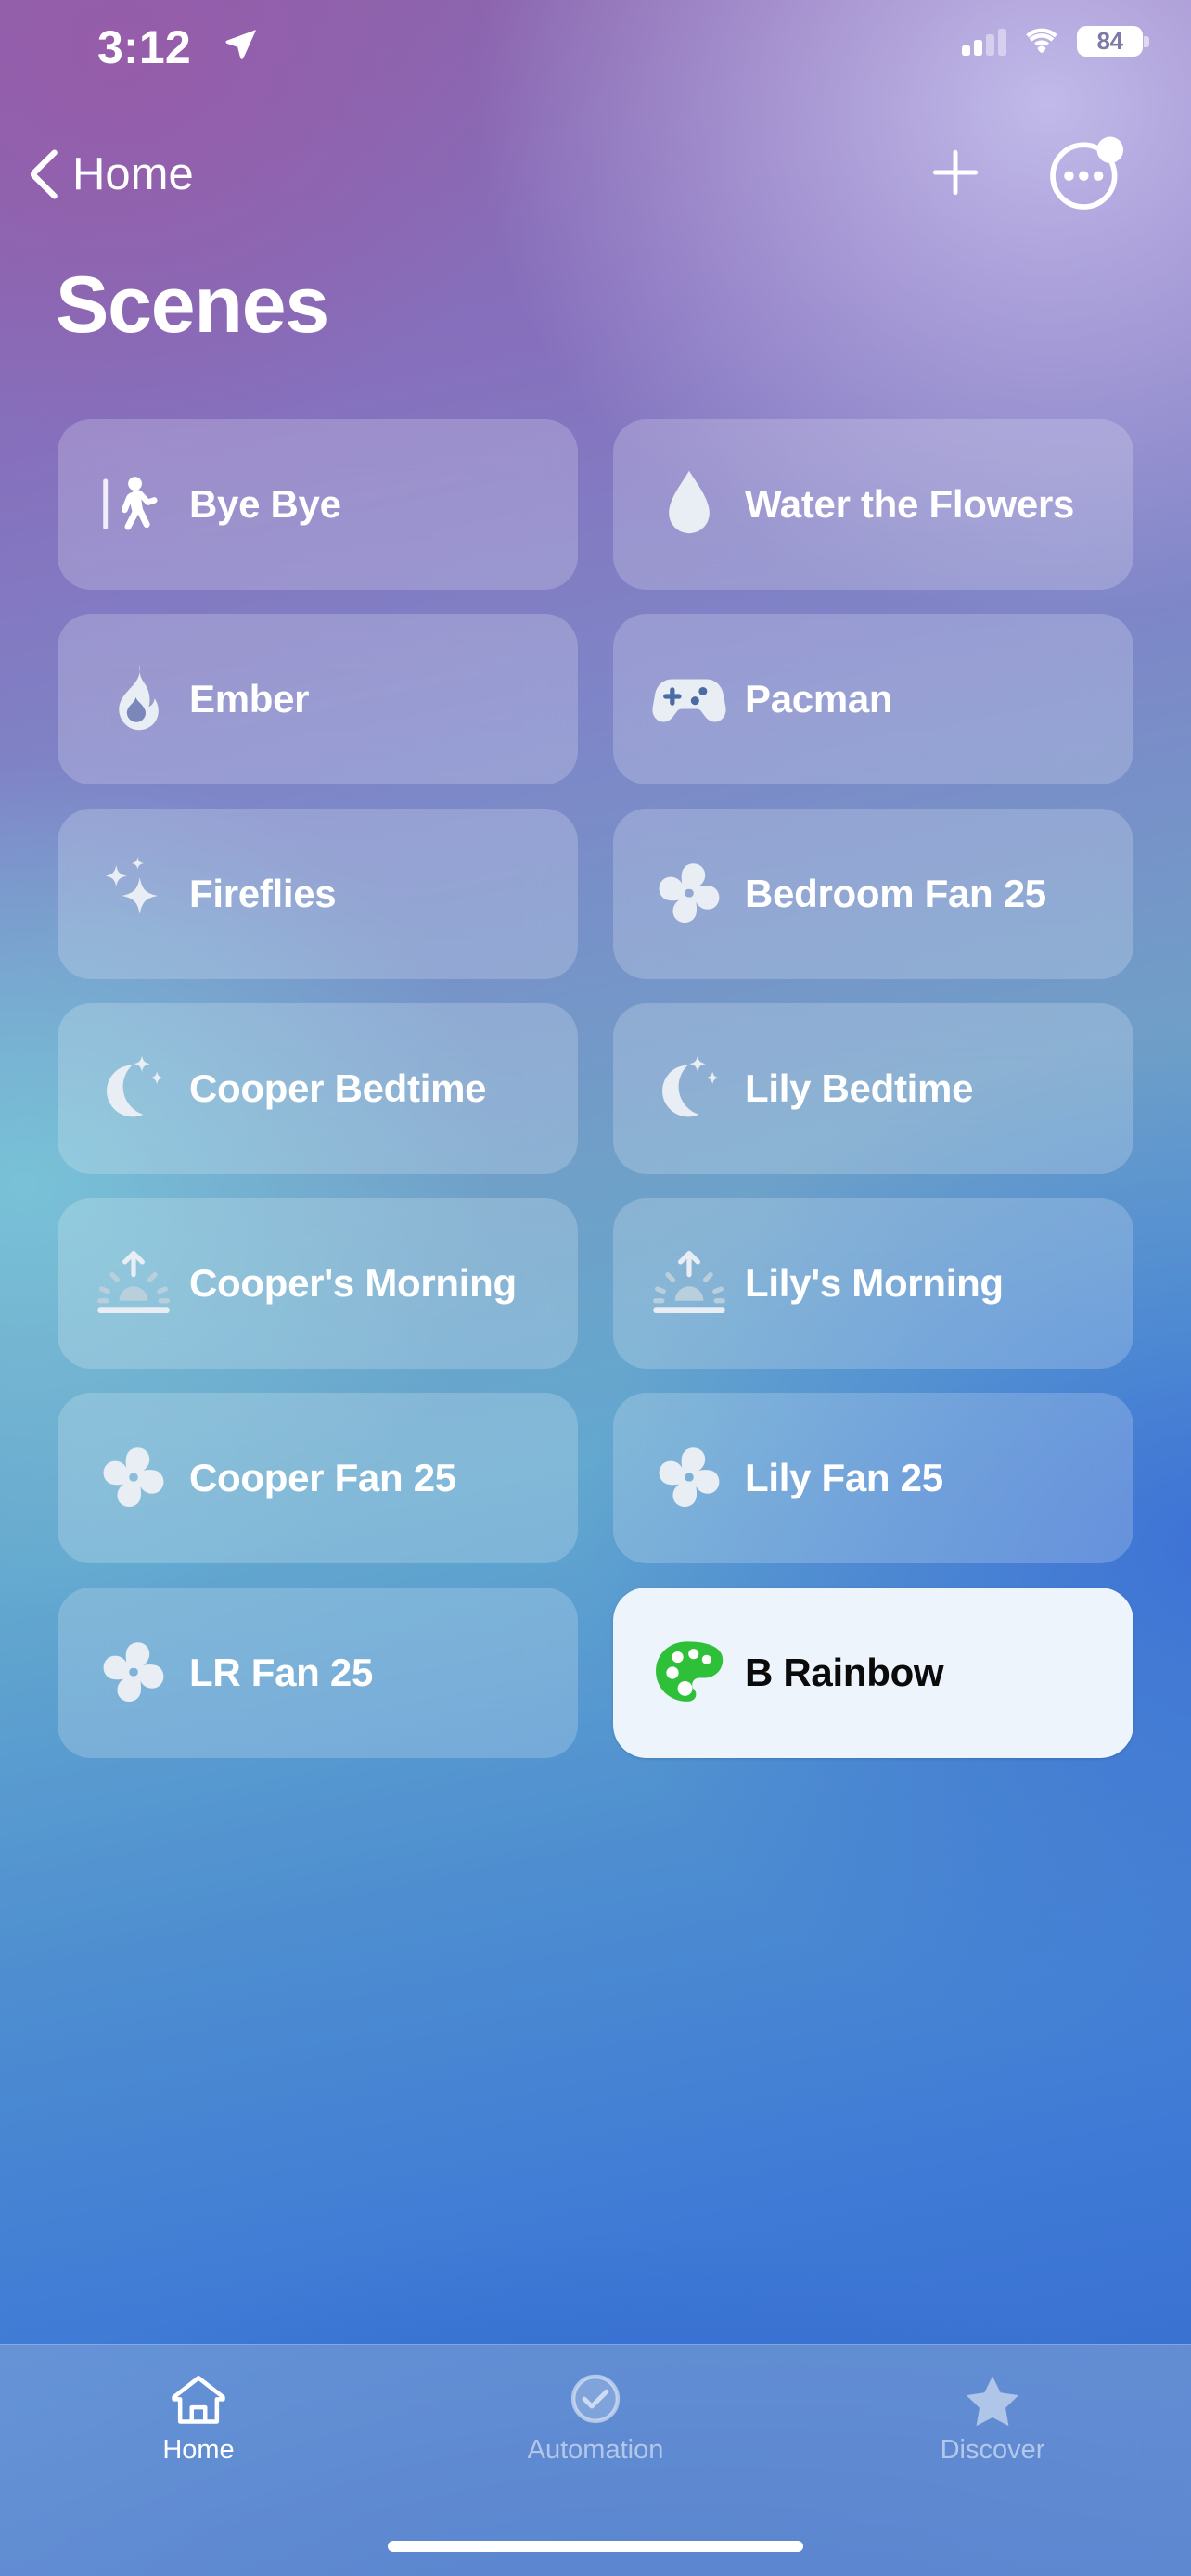 This screenshot has width=1191, height=2576. I want to click on scene-tile-water-the-flowers: Water the Flowers, so click(873, 505).